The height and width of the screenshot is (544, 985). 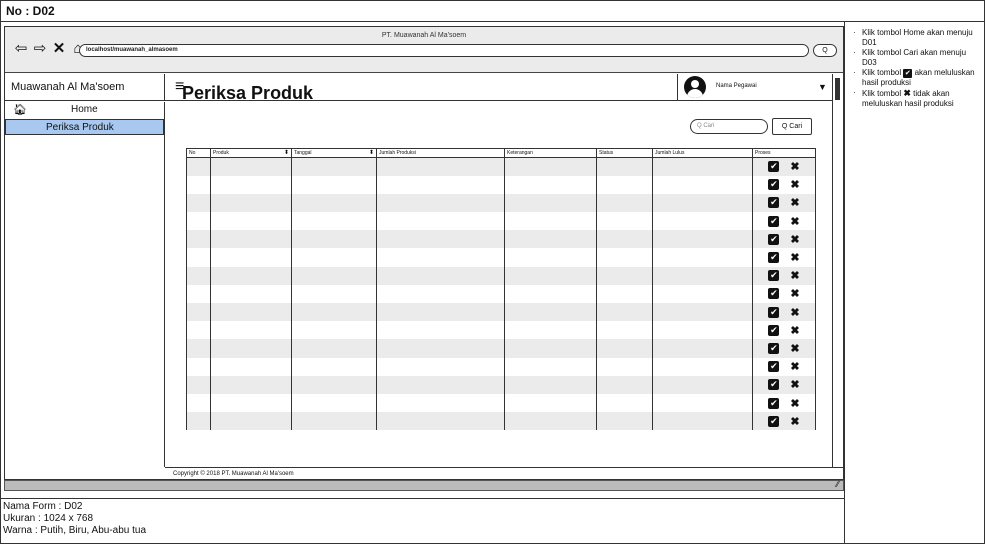 What do you see at coordinates (20, 110) in the screenshot?
I see `home-icon: 🏠︎` at bounding box center [20, 110].